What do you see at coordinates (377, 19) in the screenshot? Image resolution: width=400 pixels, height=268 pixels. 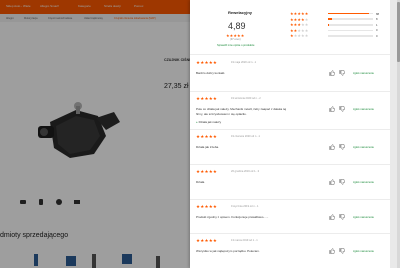 I see `distribution-count: 8` at bounding box center [377, 19].